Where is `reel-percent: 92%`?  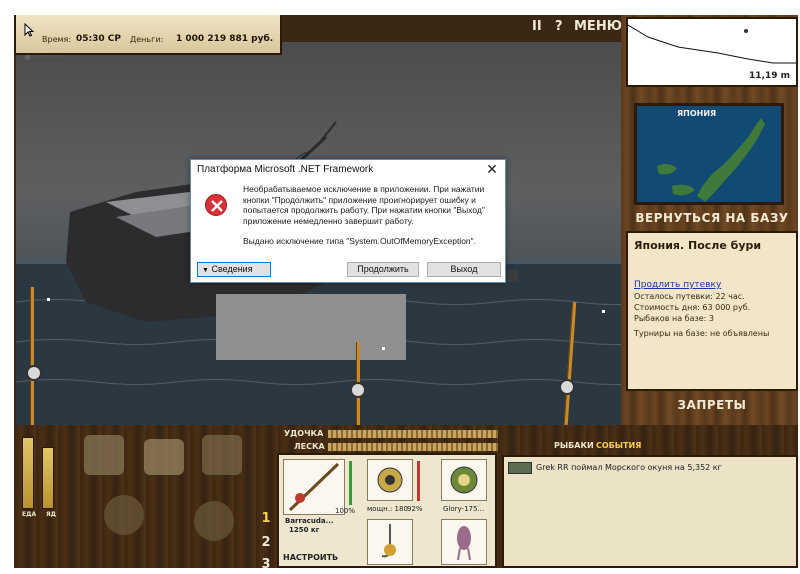
reel-percent: 92% is located at coordinates (415, 509).